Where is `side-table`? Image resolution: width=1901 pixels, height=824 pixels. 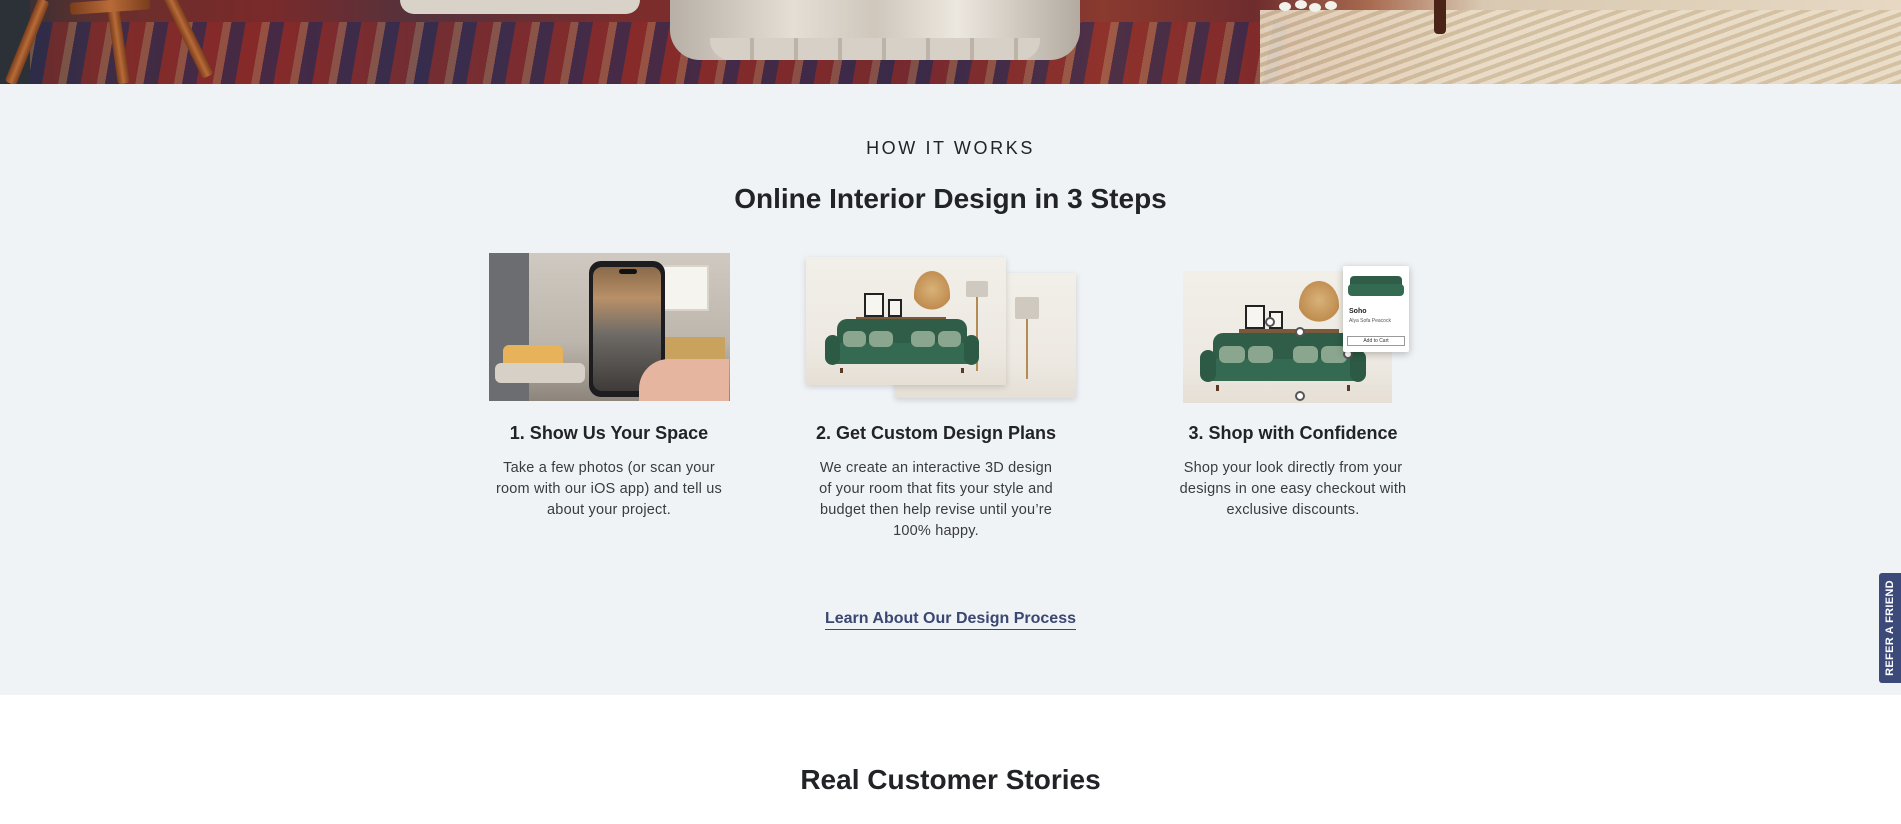 side-table is located at coordinates (520, 7).